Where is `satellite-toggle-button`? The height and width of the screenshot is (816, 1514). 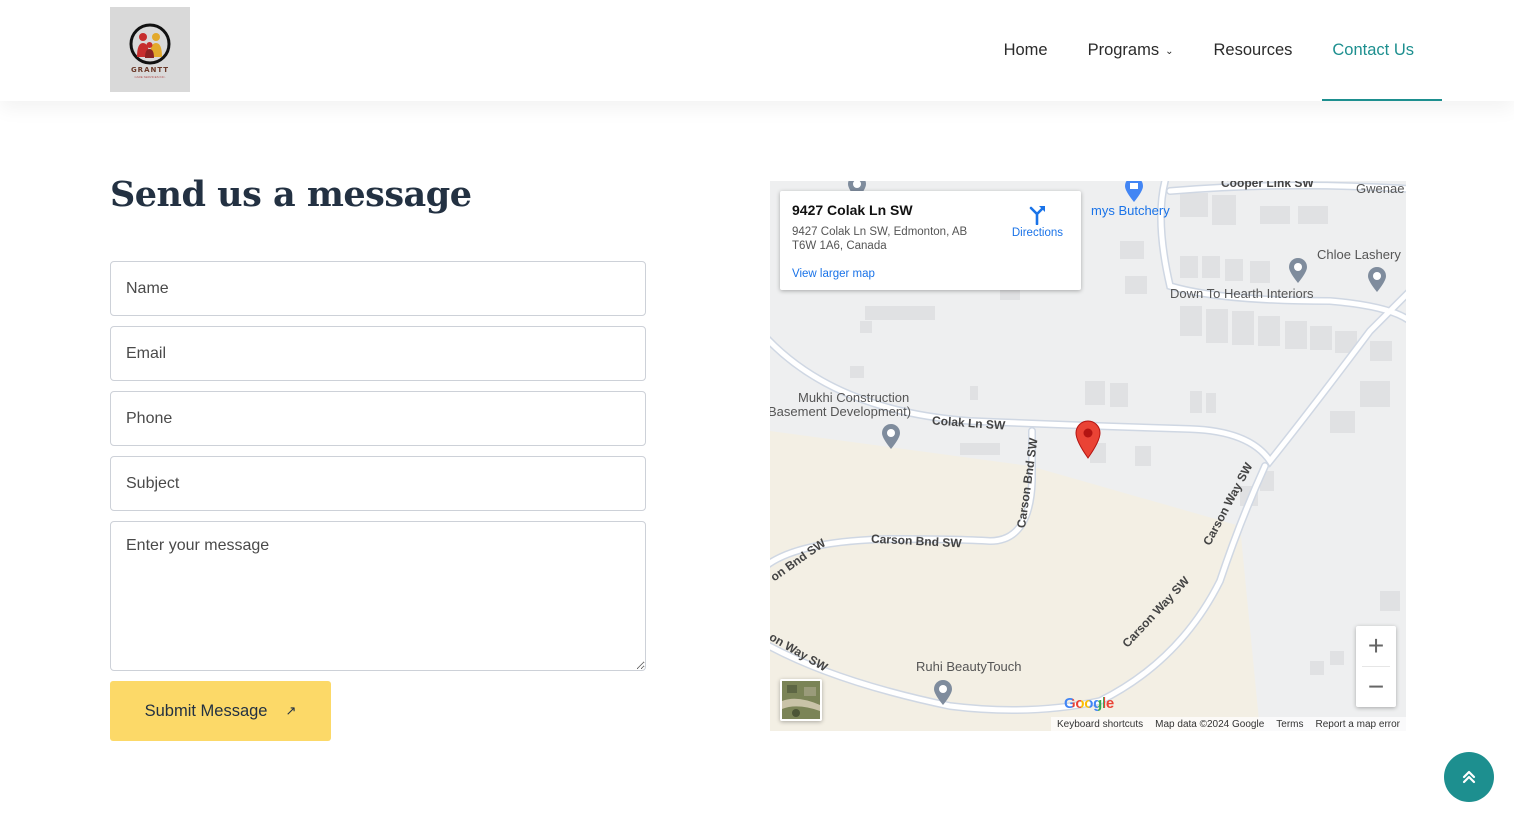 satellite-toggle-button is located at coordinates (801, 700).